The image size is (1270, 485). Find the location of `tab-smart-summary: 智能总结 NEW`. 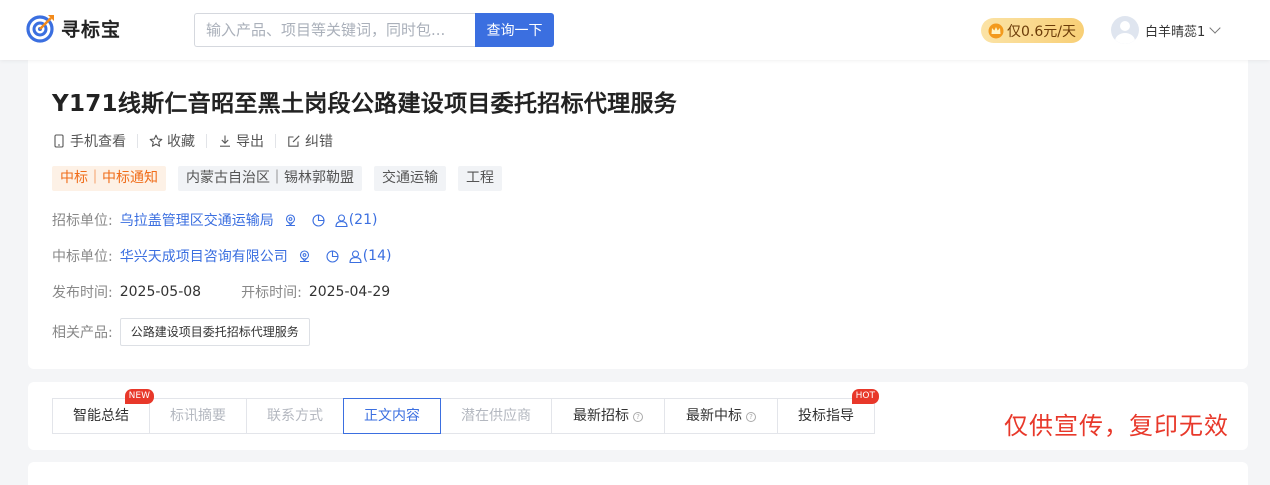

tab-smart-summary: 智能总结 NEW is located at coordinates (103, 411).